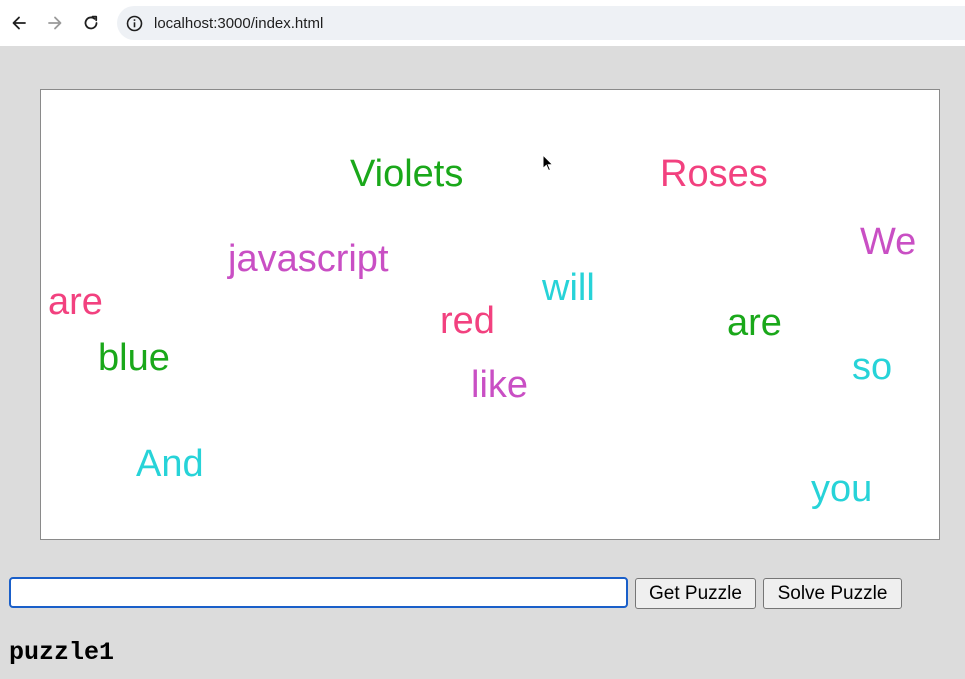 The width and height of the screenshot is (965, 679). What do you see at coordinates (239, 23) in the screenshot?
I see `url-text: localhost:3000/index.html` at bounding box center [239, 23].